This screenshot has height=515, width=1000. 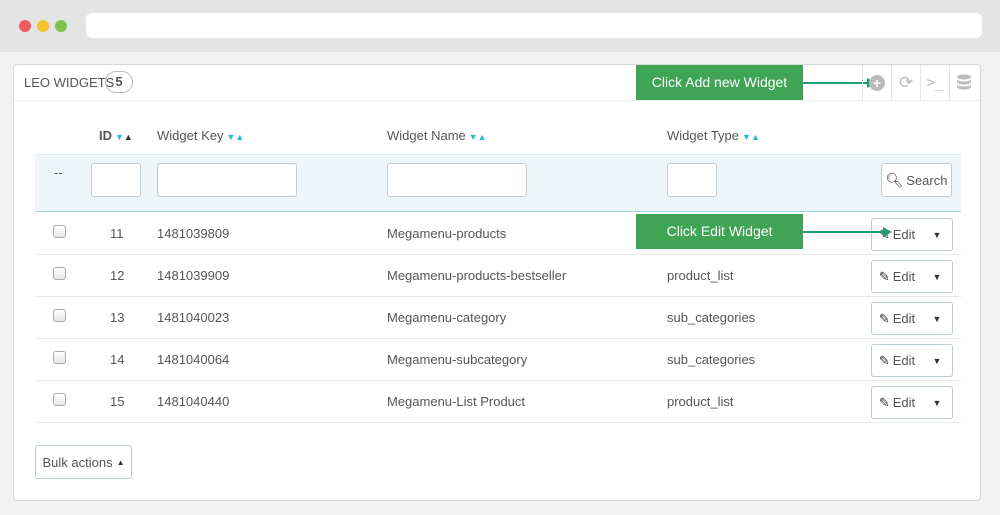 I want to click on row-widget-name: Megamenu-subcategory, so click(x=457, y=359).